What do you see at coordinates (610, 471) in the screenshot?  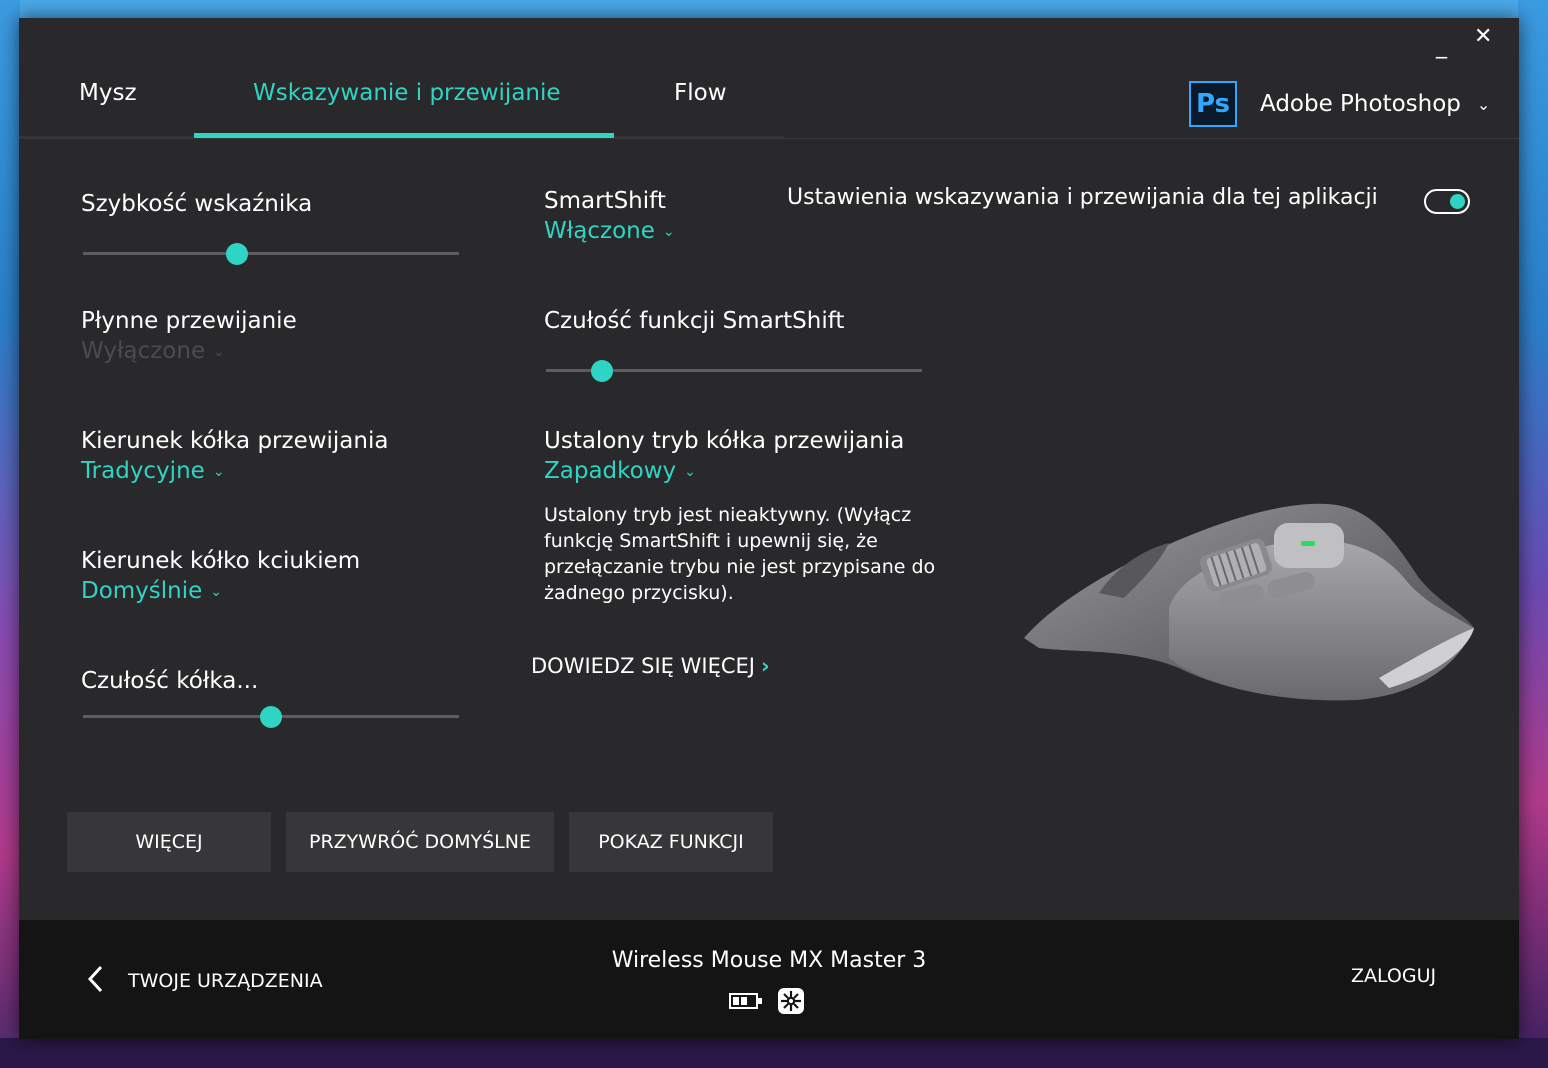 I see `fixed-mode-value: Zapadkowy` at bounding box center [610, 471].